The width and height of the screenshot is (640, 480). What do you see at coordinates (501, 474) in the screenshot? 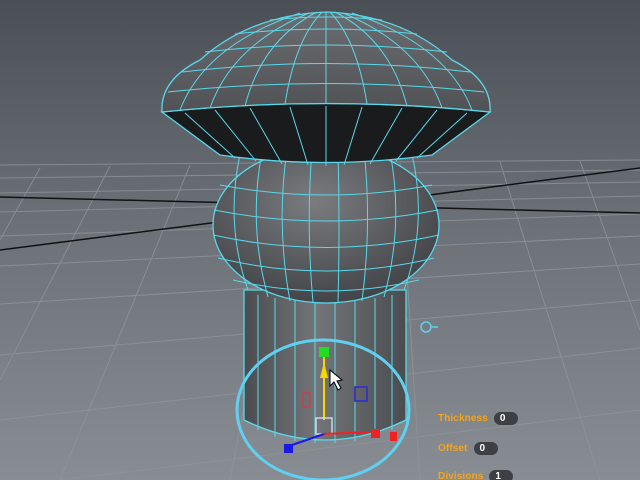
I see `divisions-field: 1` at bounding box center [501, 474].